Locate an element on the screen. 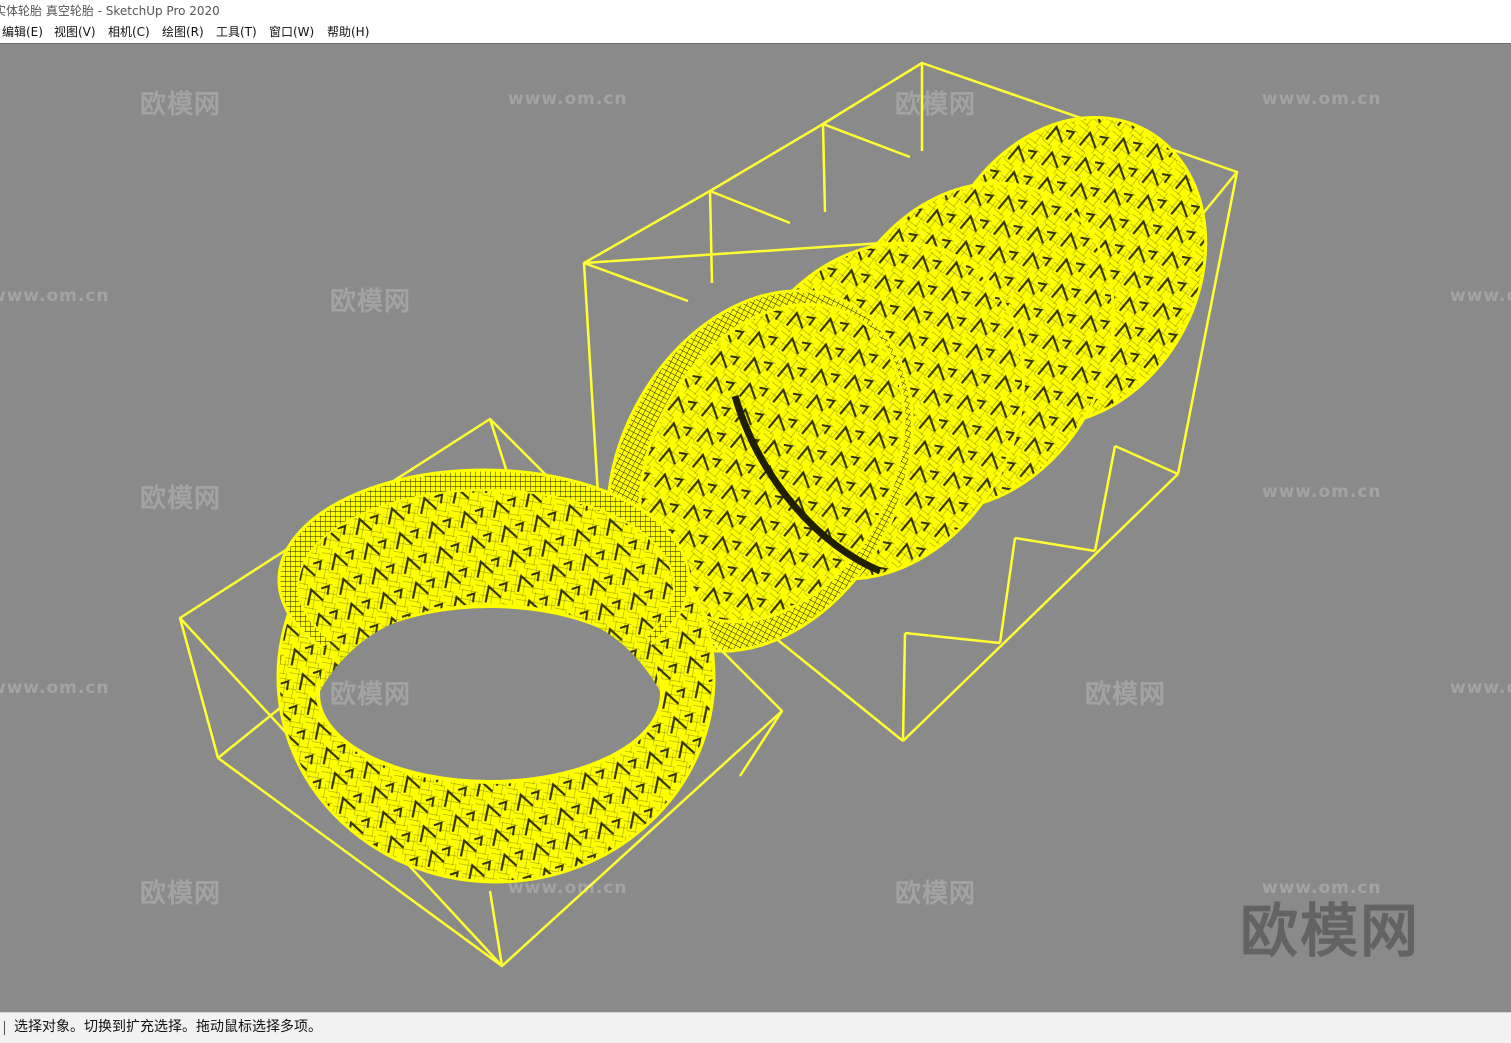 Image resolution: width=1511 pixels, height=1043 pixels. menu-draw: 绘图(R) is located at coordinates (183, 32).